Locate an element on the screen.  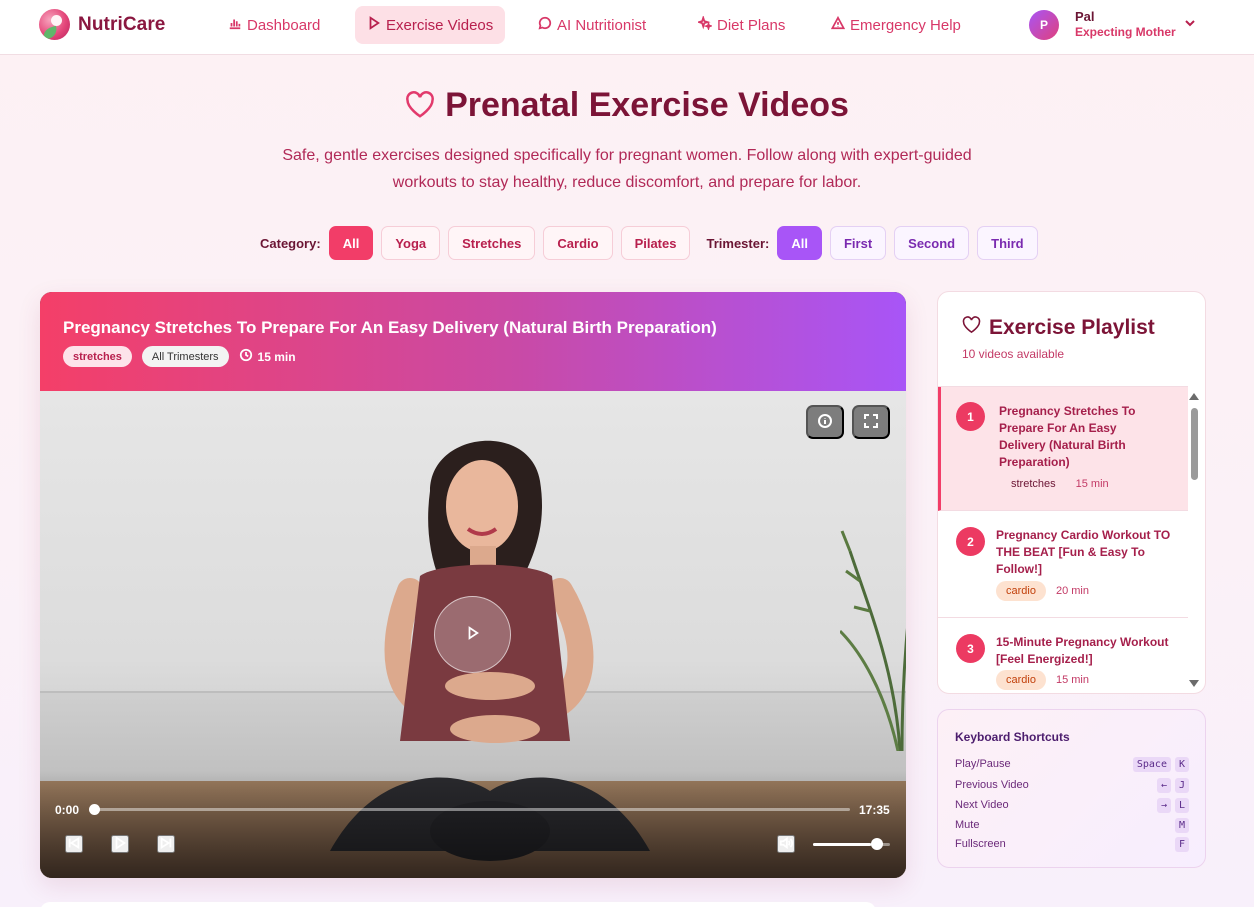
play-pause-button is located at coordinates (120, 844).